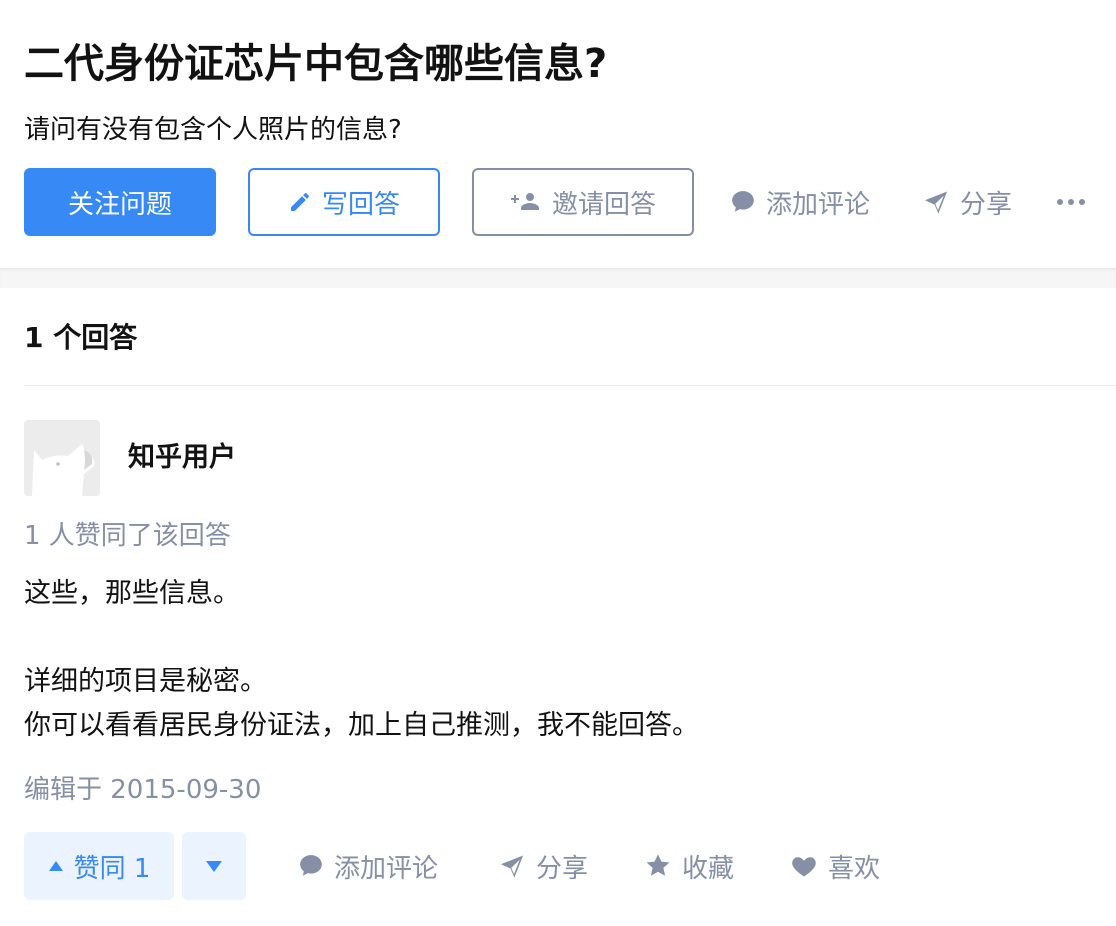 Image resolution: width=1116 pixels, height=926 pixels. I want to click on star-icon, so click(658, 865).